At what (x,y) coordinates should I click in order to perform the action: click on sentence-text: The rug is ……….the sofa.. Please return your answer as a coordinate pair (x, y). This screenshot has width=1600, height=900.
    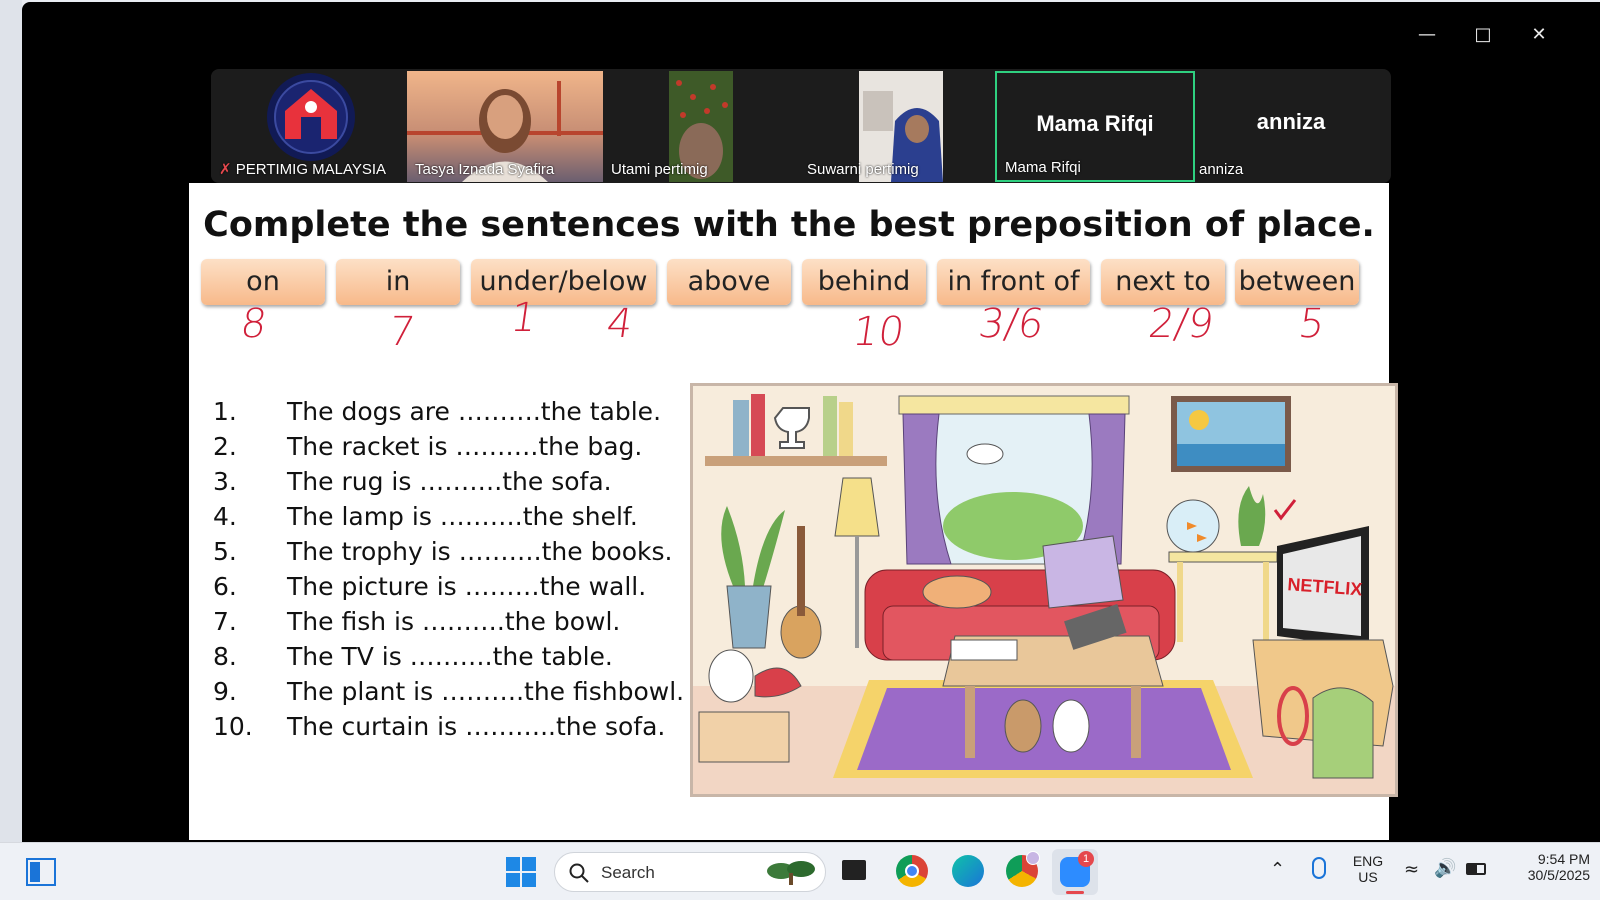
    Looking at the image, I should click on (449, 481).